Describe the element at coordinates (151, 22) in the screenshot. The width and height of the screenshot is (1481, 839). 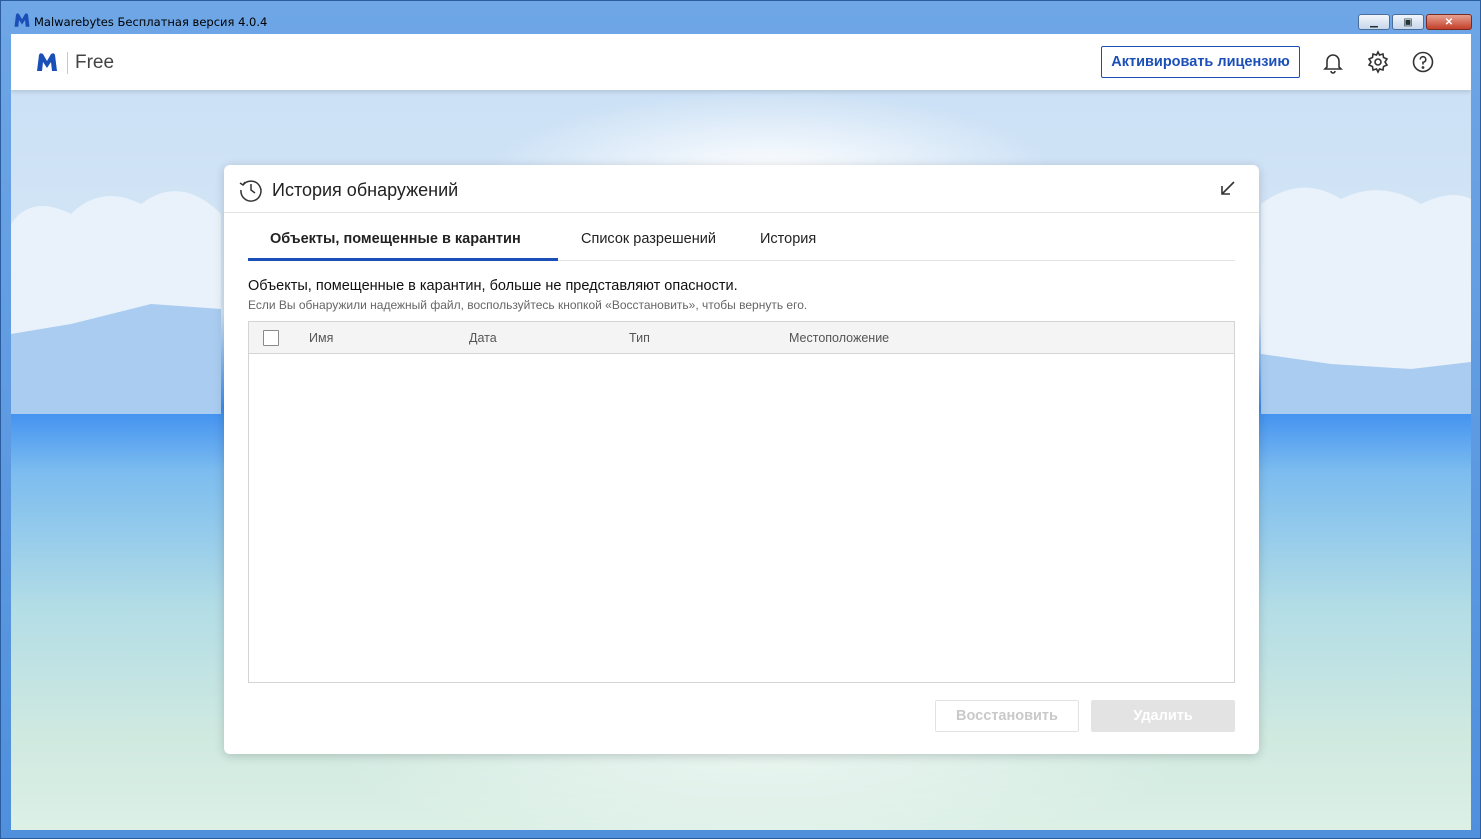
I see `window-title: Malwarebytes Бесплатная версия 4.0.4` at that location.